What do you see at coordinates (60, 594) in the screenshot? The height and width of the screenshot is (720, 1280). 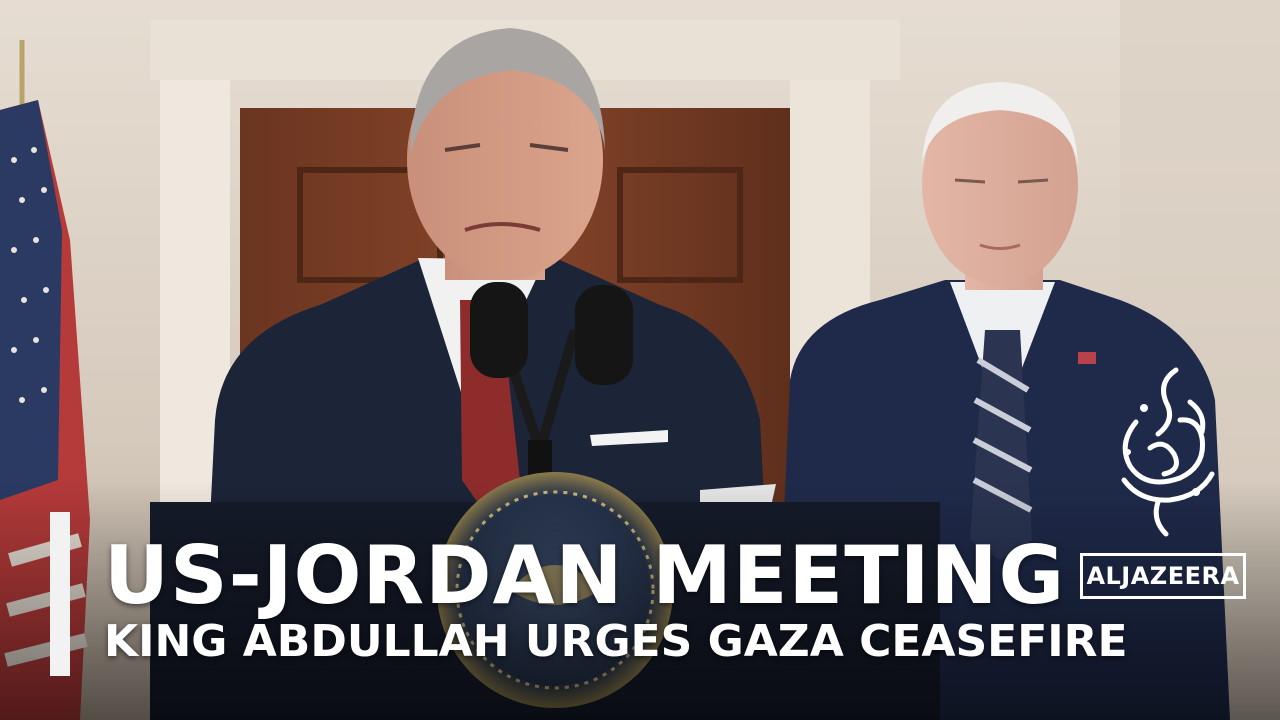 I see `headline-accent-bar` at bounding box center [60, 594].